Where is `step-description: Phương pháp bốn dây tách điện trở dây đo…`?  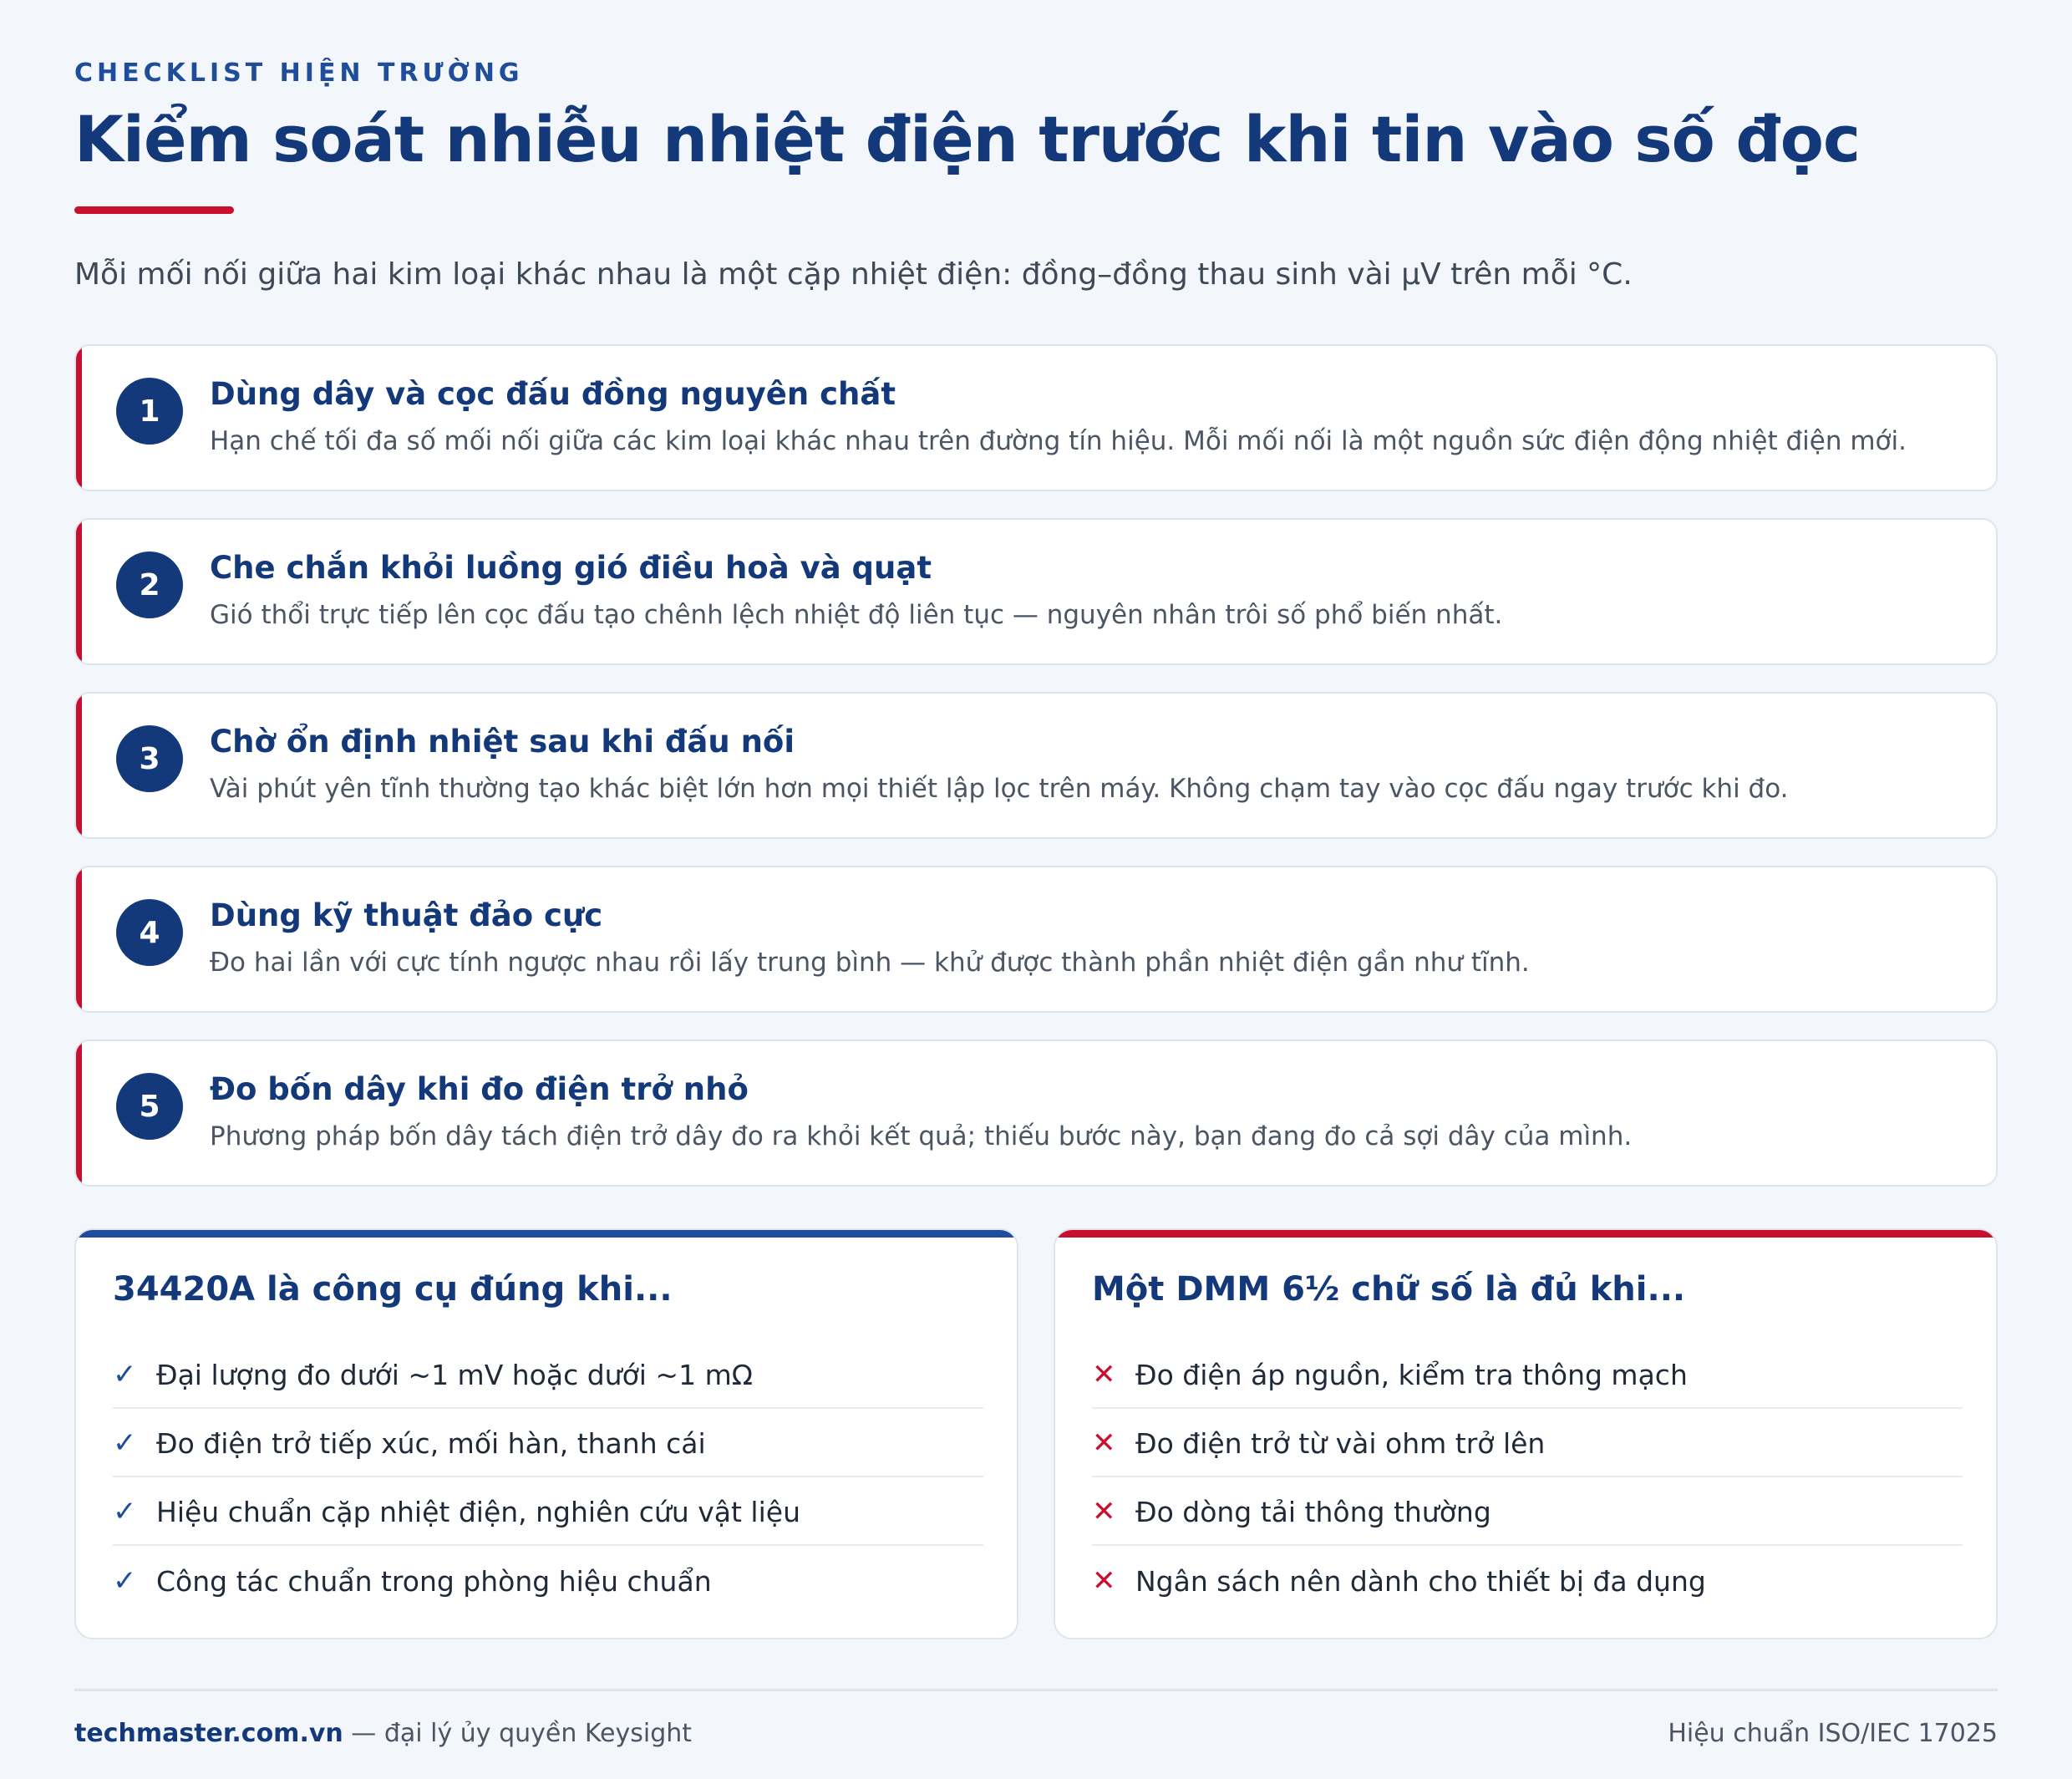 step-description: Phương pháp bốn dây tách điện trở dây đo… is located at coordinates (921, 1136).